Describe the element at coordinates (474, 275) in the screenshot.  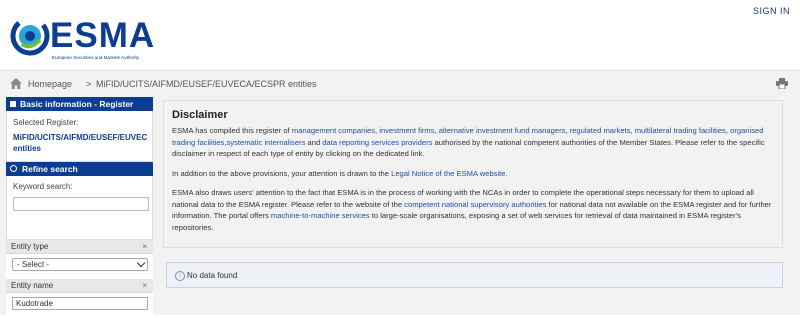
I see `no-data-message: i No data found` at that location.